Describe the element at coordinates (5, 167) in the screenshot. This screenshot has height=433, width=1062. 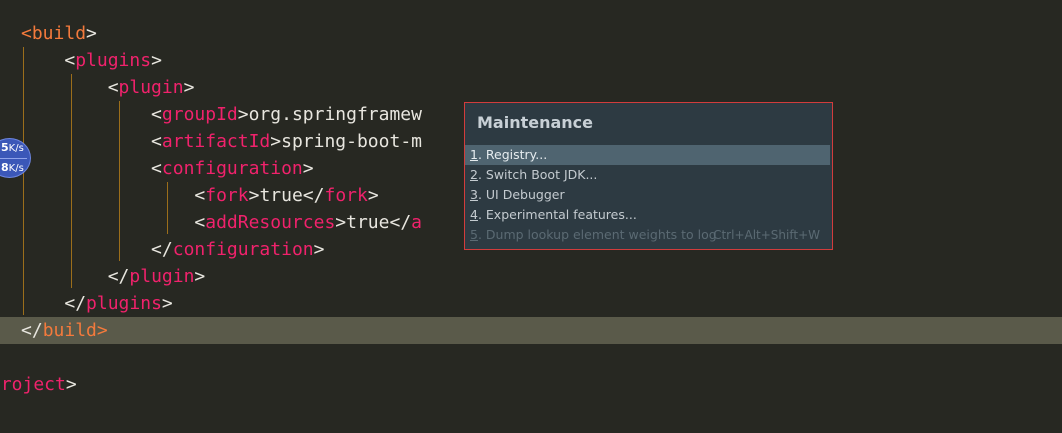
I see `download-speed-value: 8` at that location.